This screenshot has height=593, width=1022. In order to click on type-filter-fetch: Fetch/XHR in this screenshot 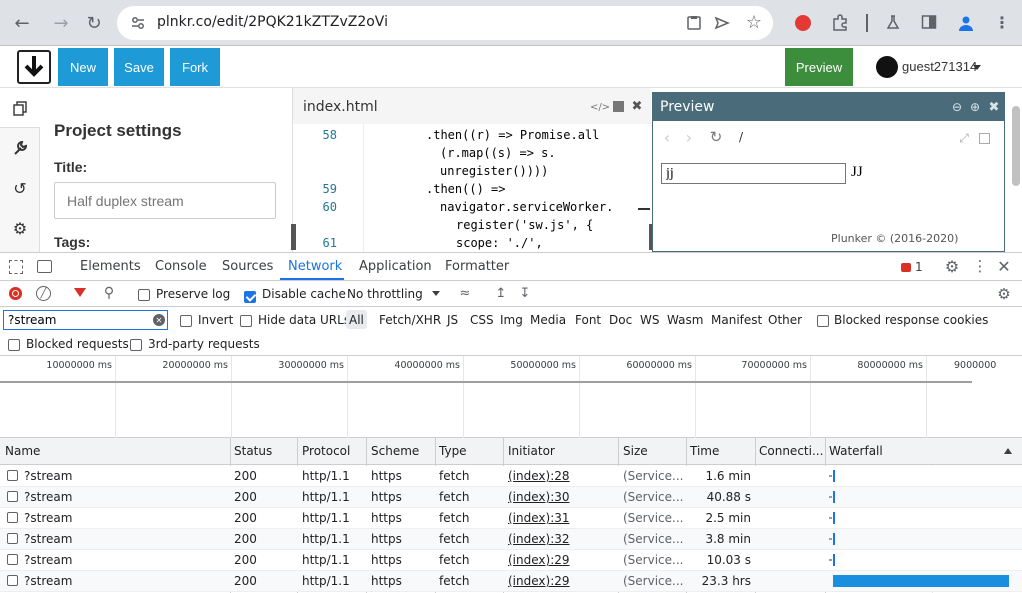, I will do `click(410, 320)`.